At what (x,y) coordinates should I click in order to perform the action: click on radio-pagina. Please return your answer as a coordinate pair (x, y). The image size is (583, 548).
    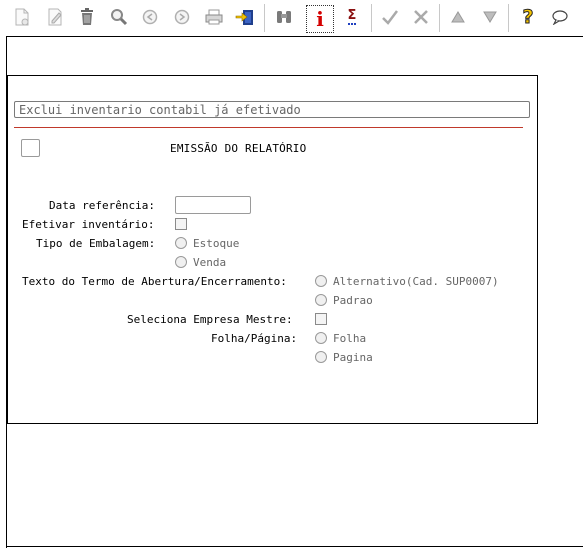
    Looking at the image, I should click on (321, 357).